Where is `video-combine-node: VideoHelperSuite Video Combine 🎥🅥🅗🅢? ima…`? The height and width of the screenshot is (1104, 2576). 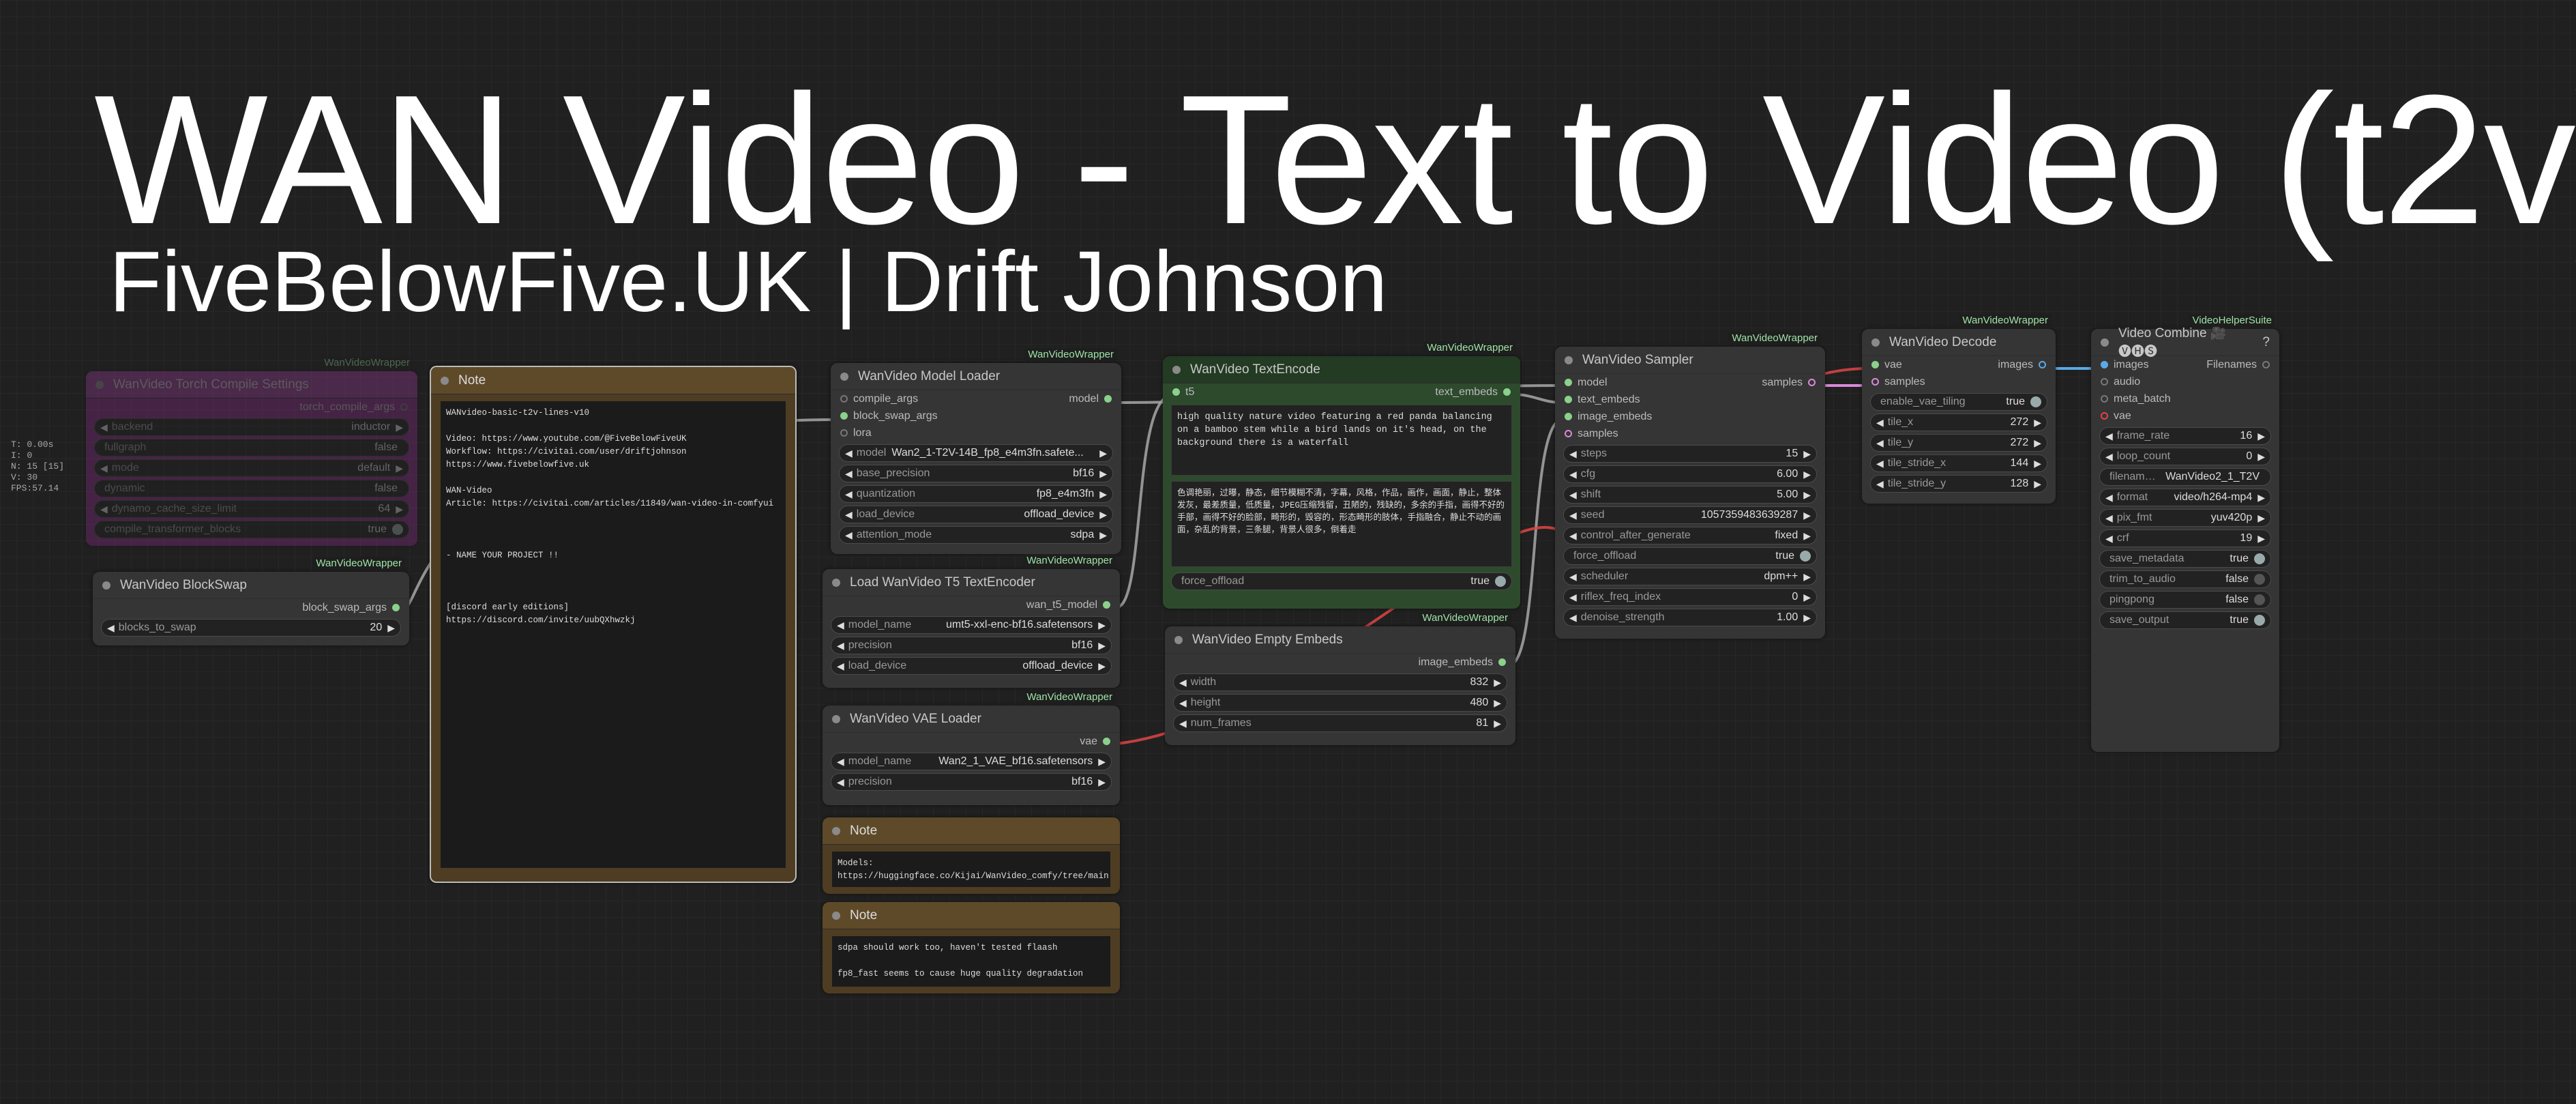 video-combine-node: VideoHelperSuite Video Combine 🎥🅥🅗🅢? ima… is located at coordinates (2185, 533).